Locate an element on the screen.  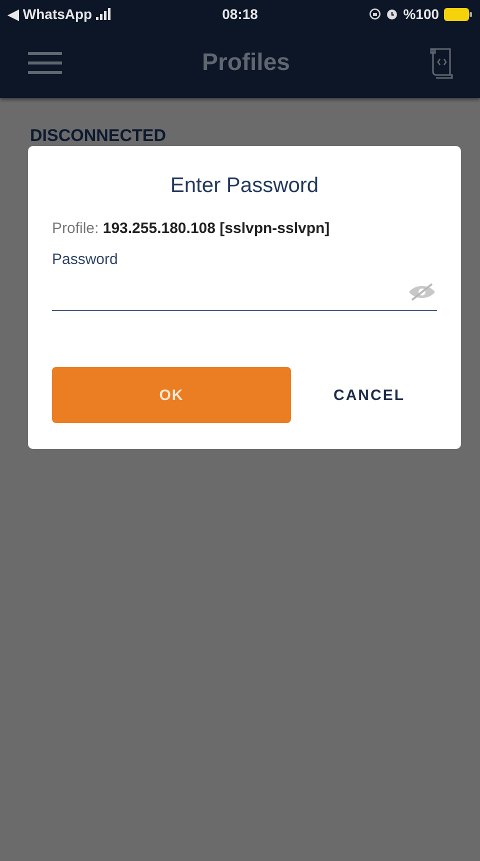
connection-status: DISCONNECTED is located at coordinates (98, 135).